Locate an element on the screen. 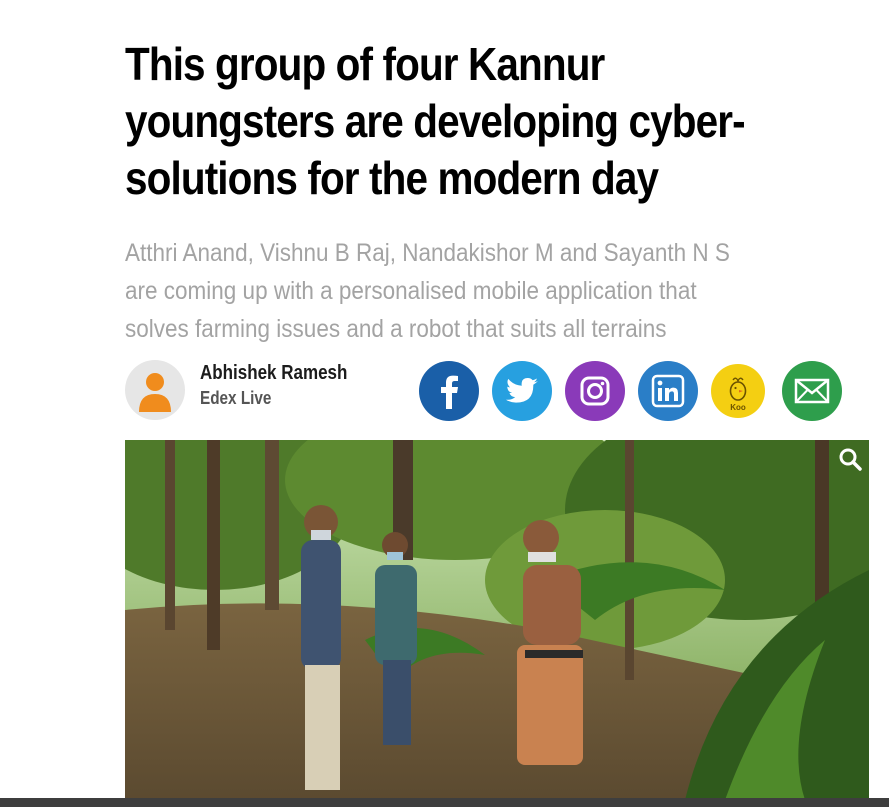 Image resolution: width=889 pixels, height=807 pixels. linkedin-icon is located at coordinates (668, 391).